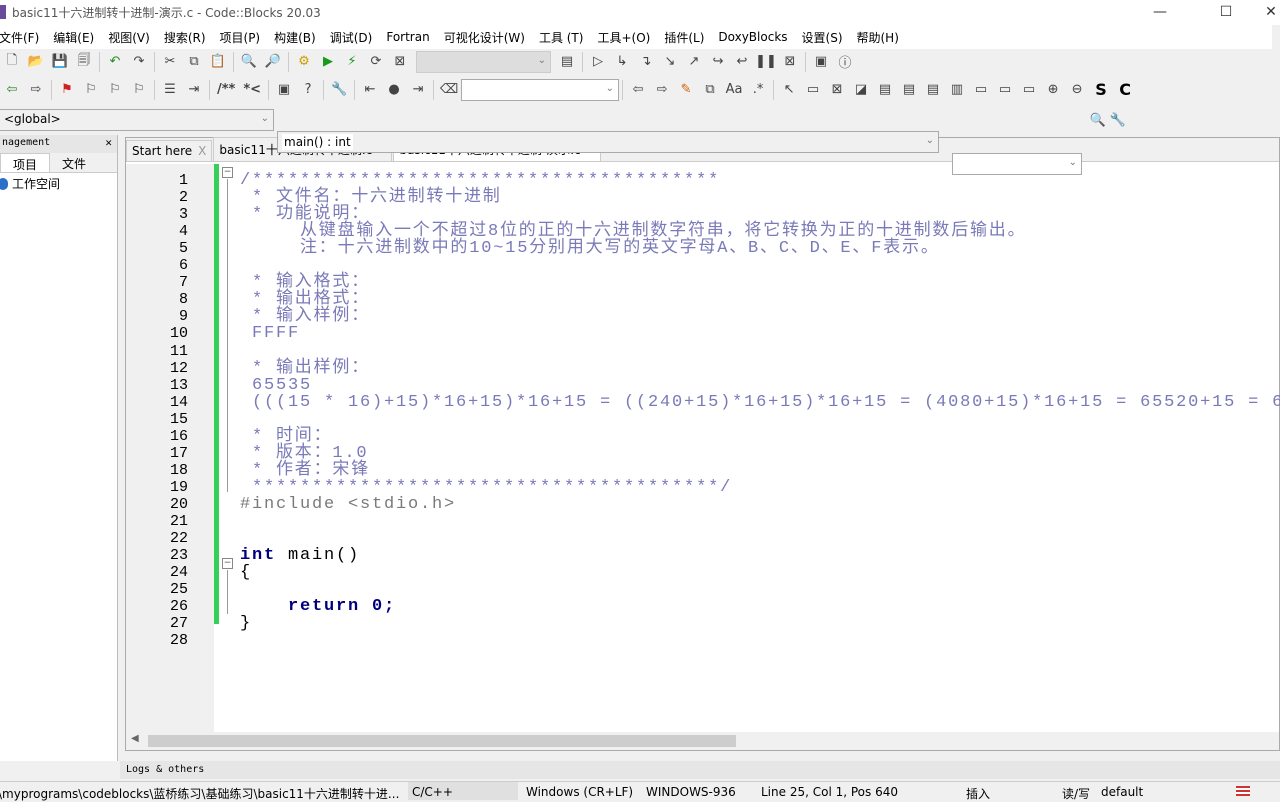  Describe the element at coordinates (339, 90) in the screenshot. I see `settings-wrench-icon: 🔧` at that location.